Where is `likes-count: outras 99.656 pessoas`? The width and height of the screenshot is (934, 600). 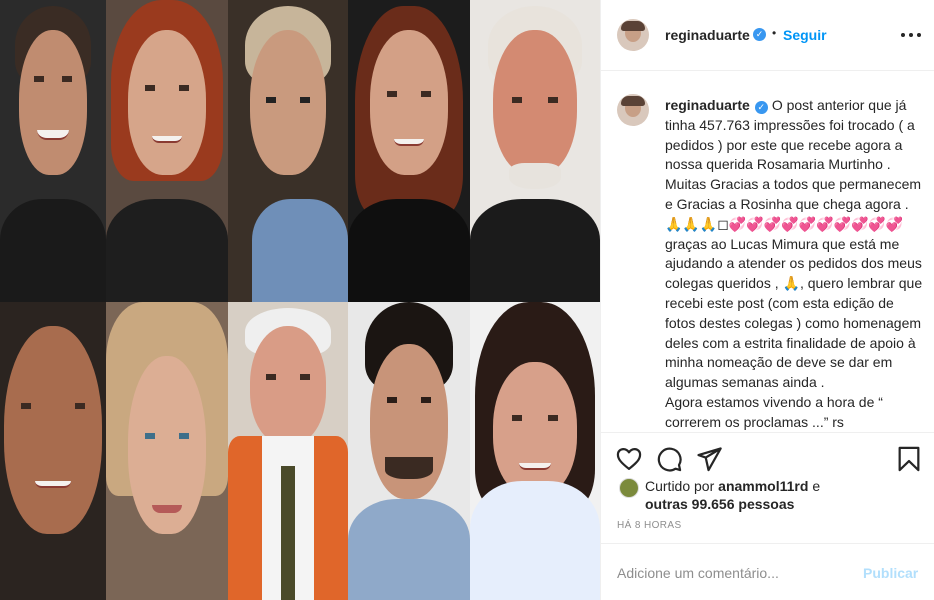
likes-count: outras 99.656 pessoas is located at coordinates (719, 504).